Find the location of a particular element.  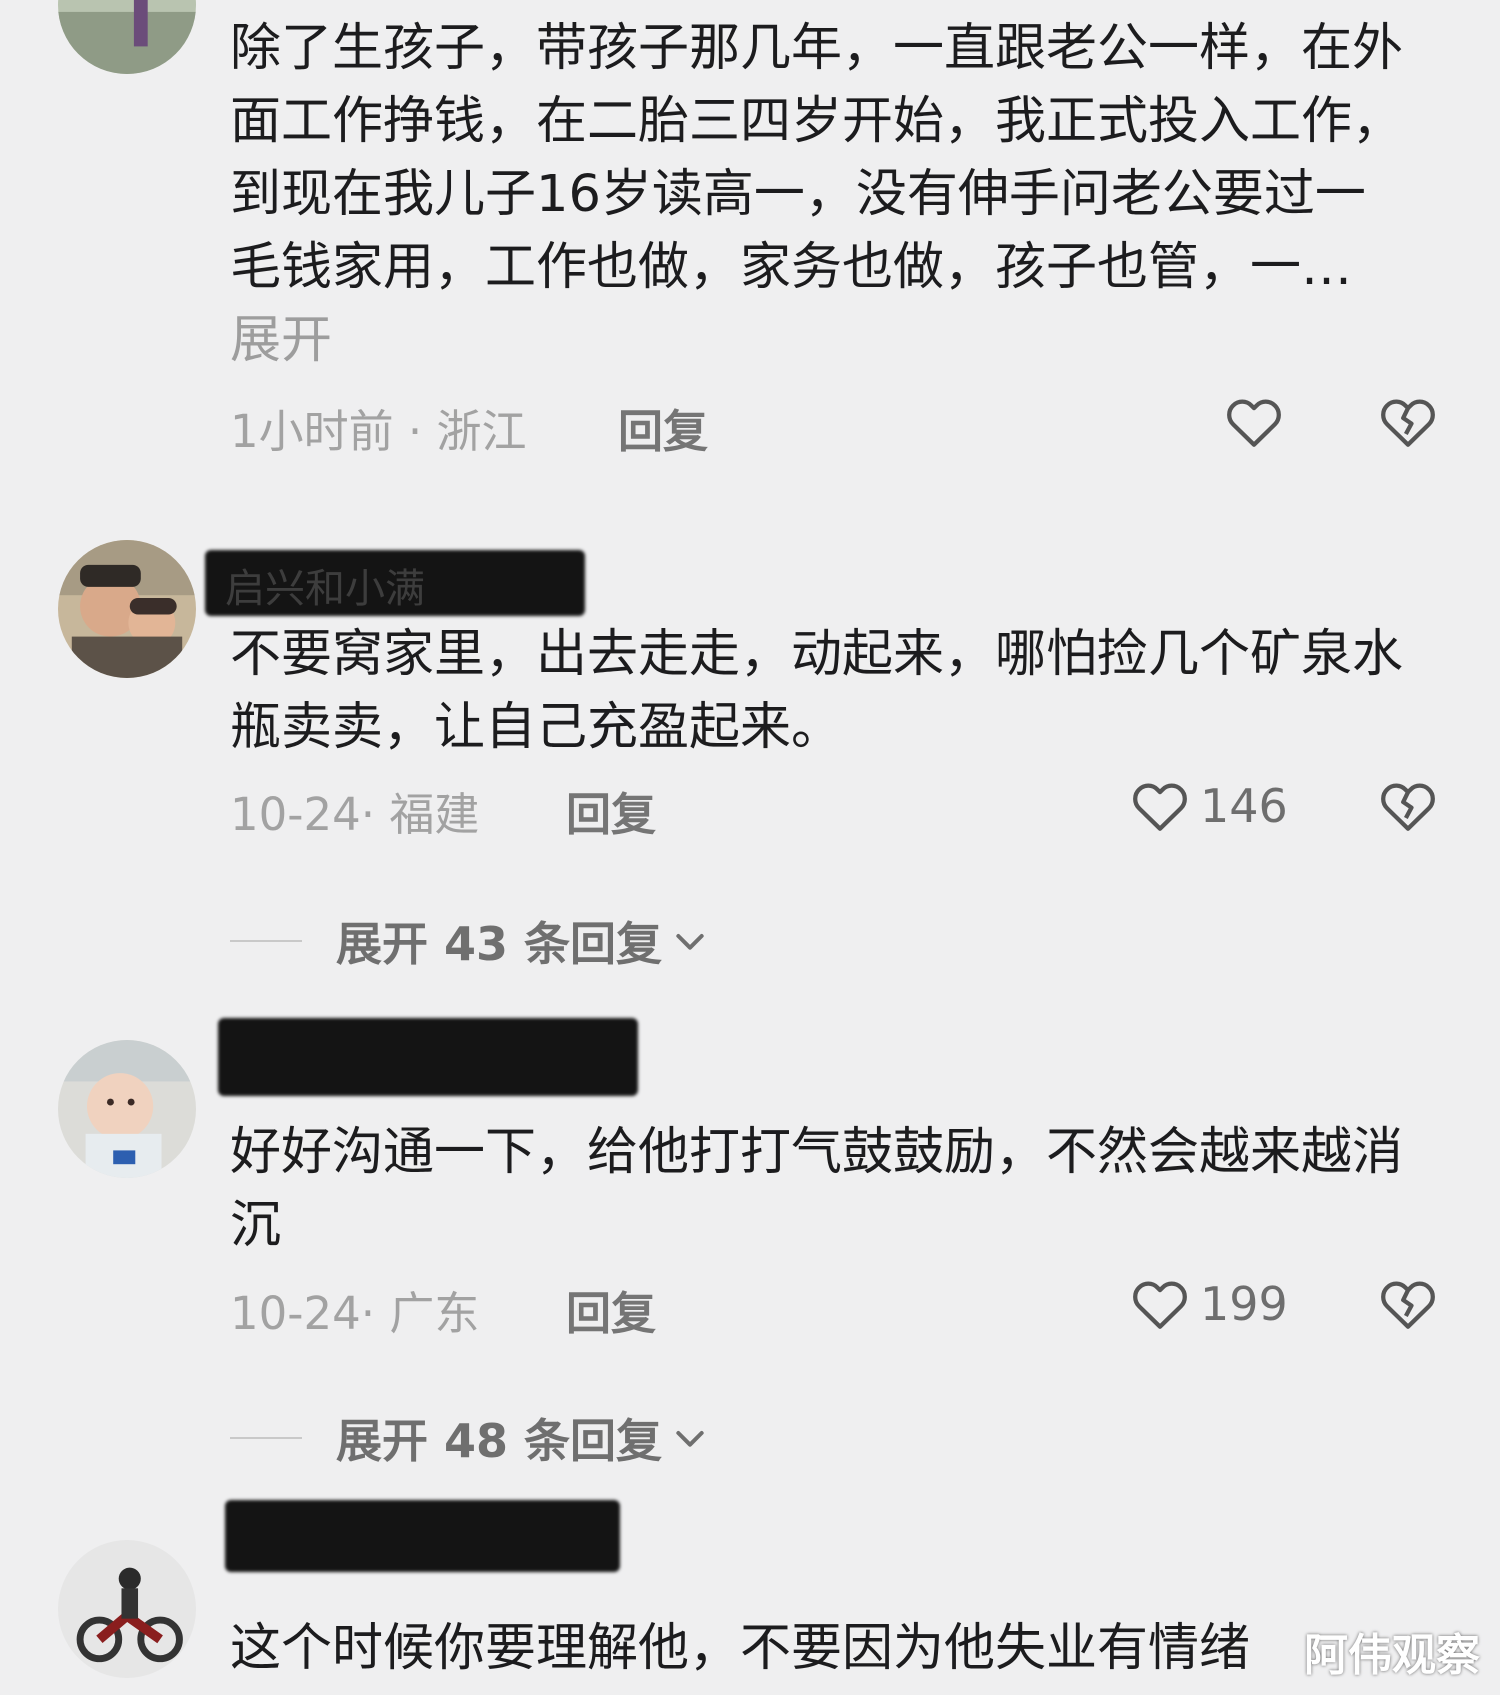

like-count: 146 is located at coordinates (1244, 806).